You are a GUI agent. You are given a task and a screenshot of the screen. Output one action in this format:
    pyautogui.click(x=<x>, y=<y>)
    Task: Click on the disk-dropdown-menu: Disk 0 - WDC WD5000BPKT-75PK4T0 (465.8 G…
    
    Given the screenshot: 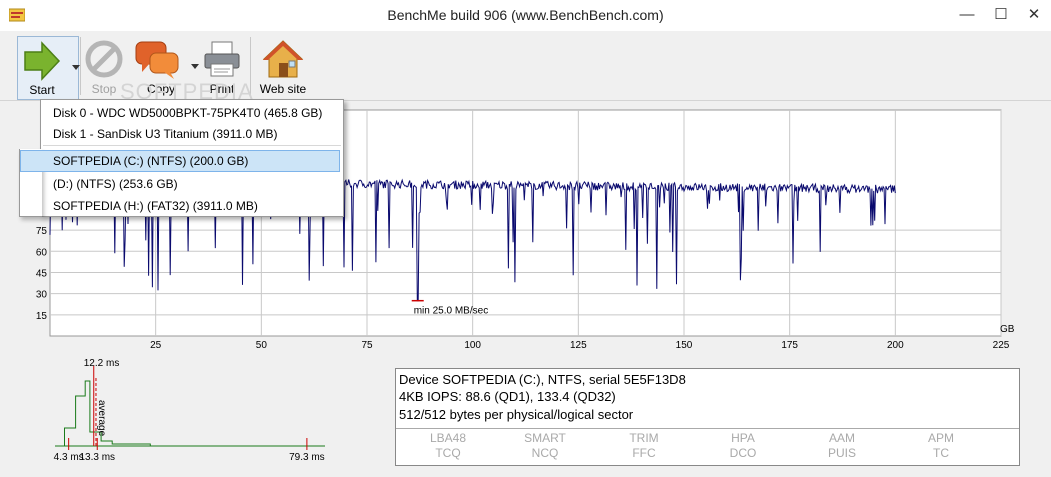 What is the action you would take?
    pyautogui.click(x=181, y=158)
    